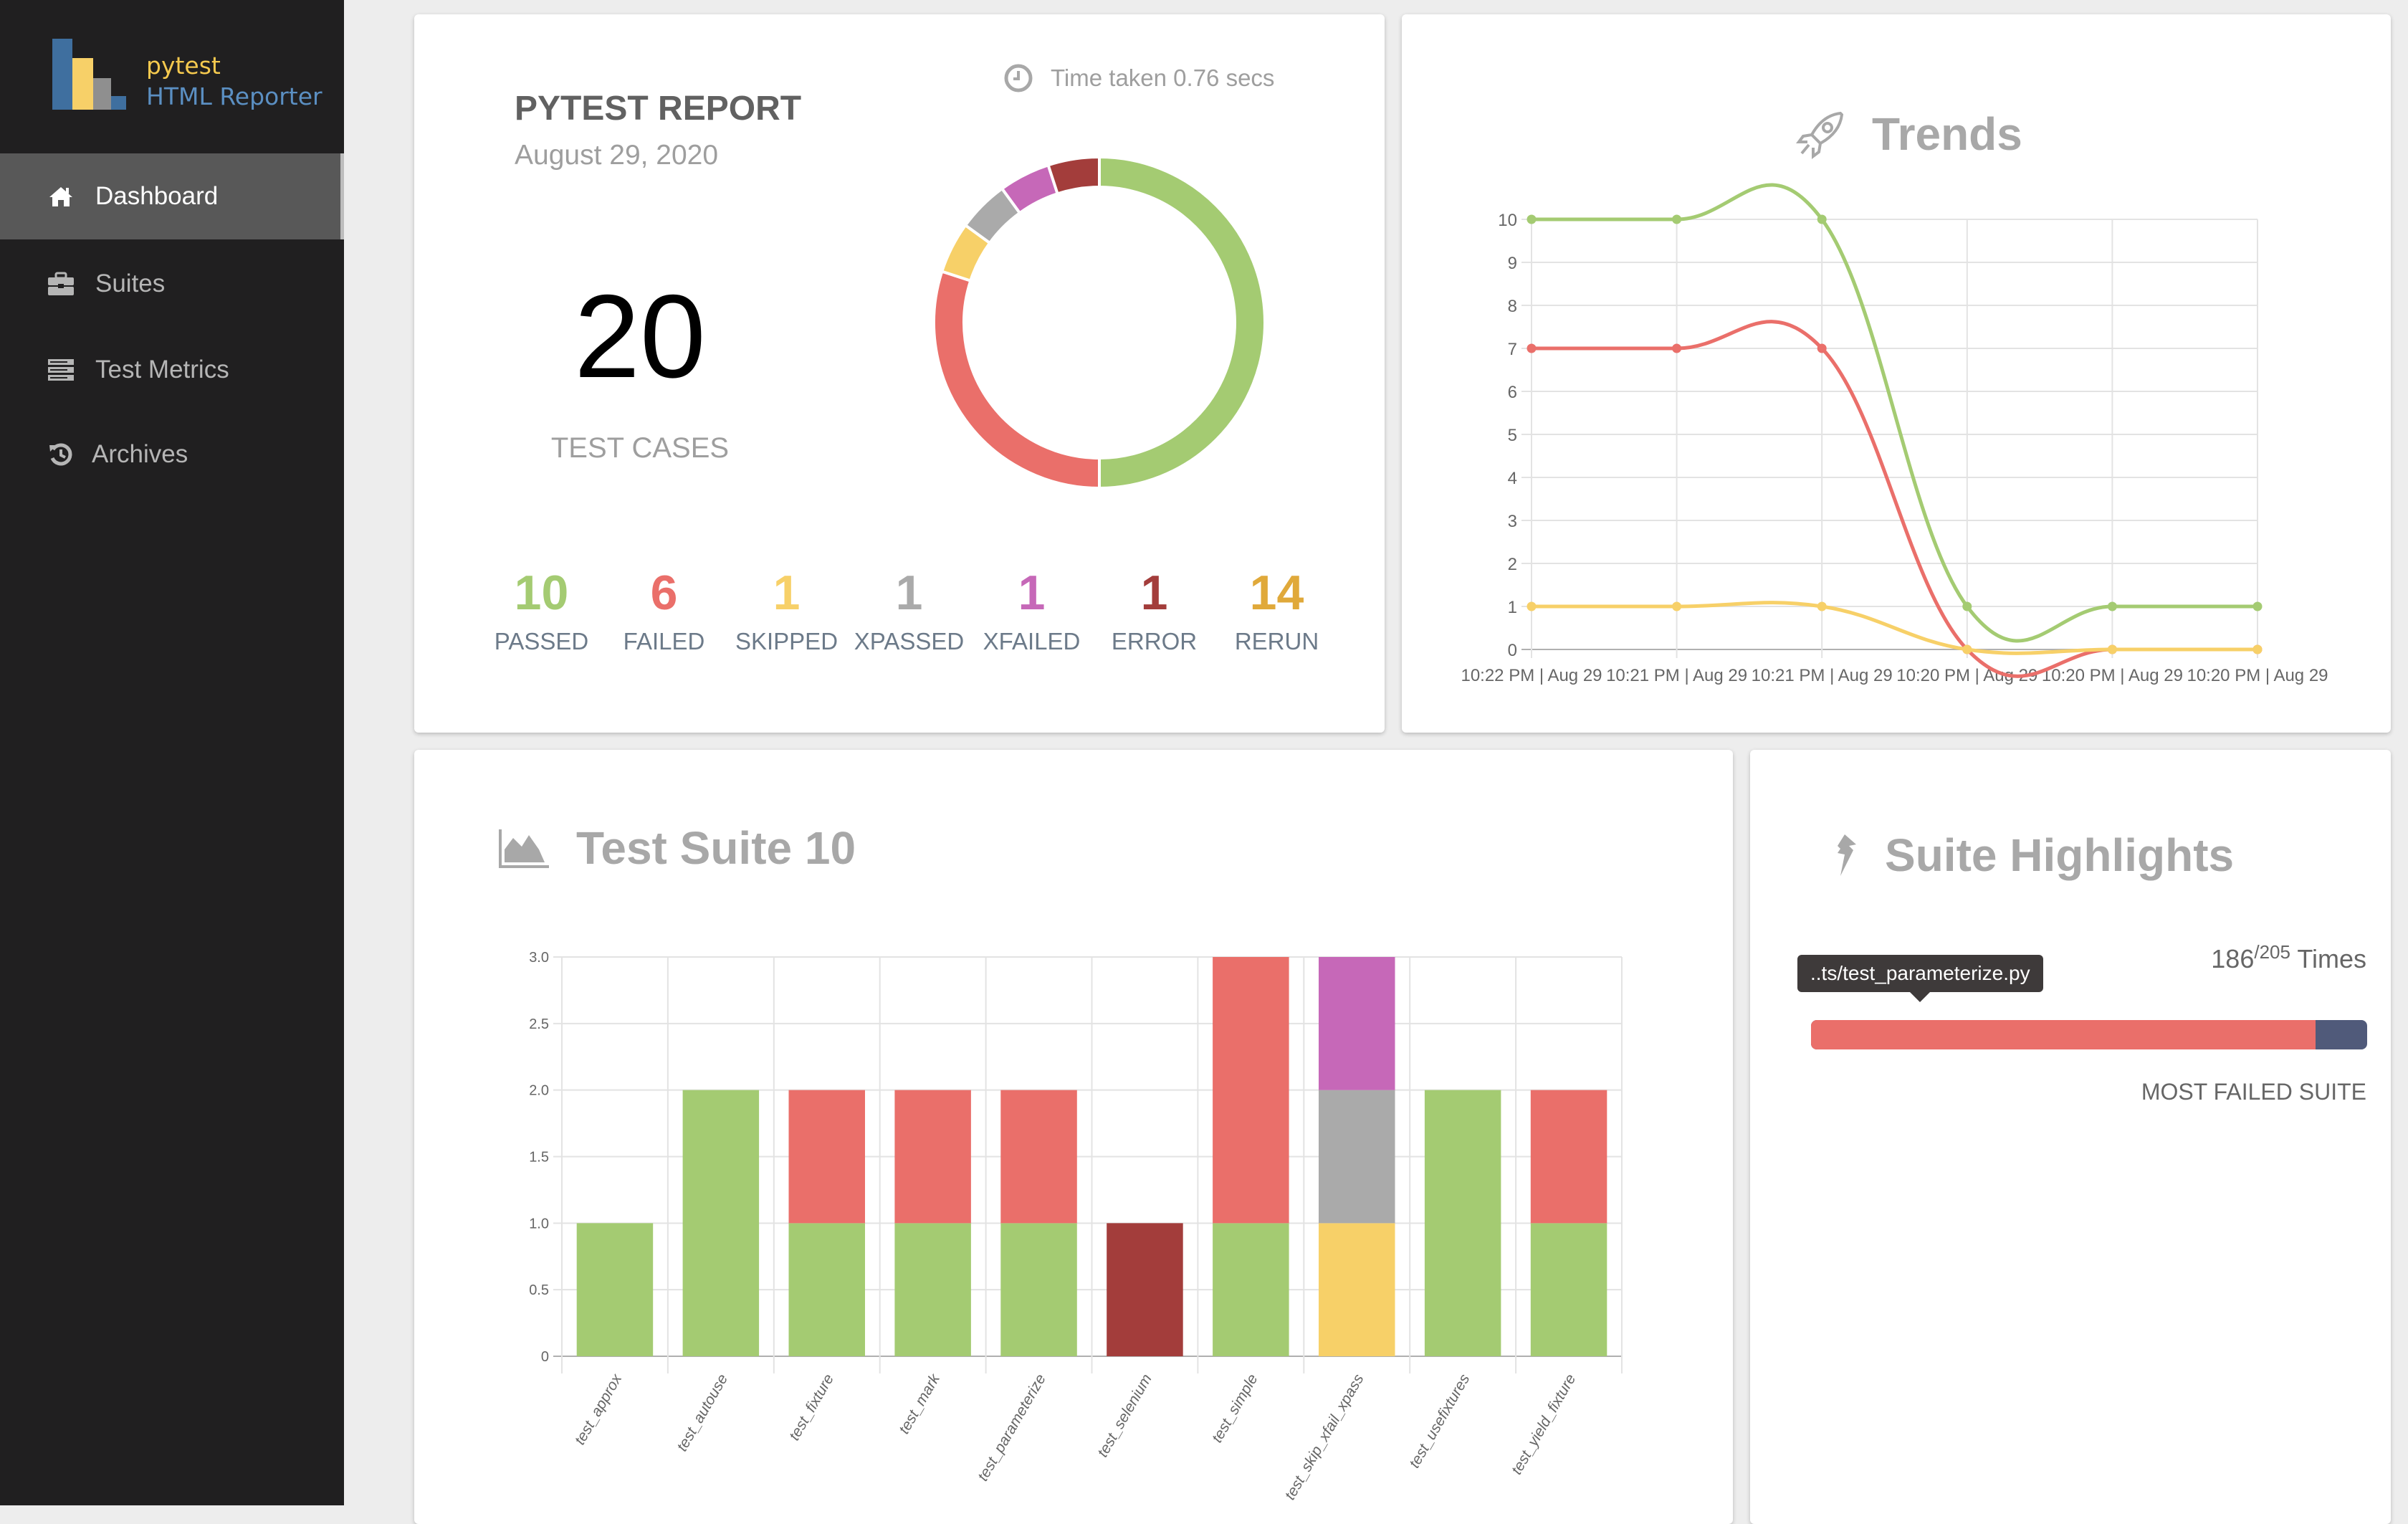 The image size is (2408, 1524). What do you see at coordinates (541, 593) in the screenshot?
I see `stat-value: 10` at bounding box center [541, 593].